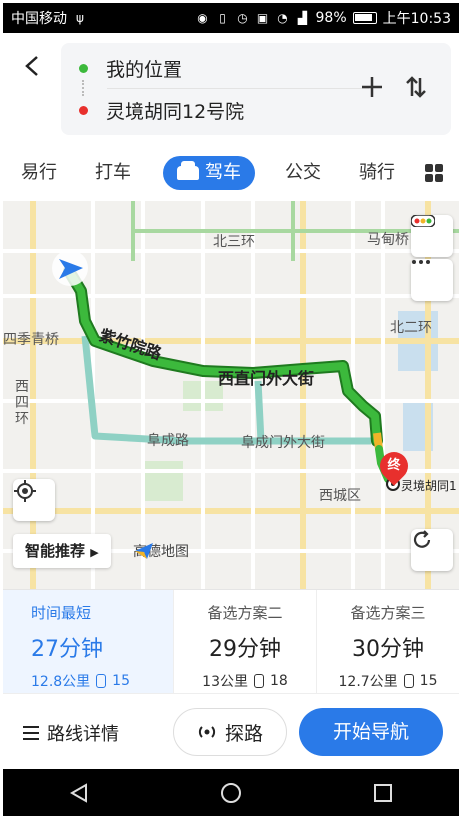 Image resolution: width=462 pixels, height=819 pixels. I want to click on more-options-button, so click(432, 280).